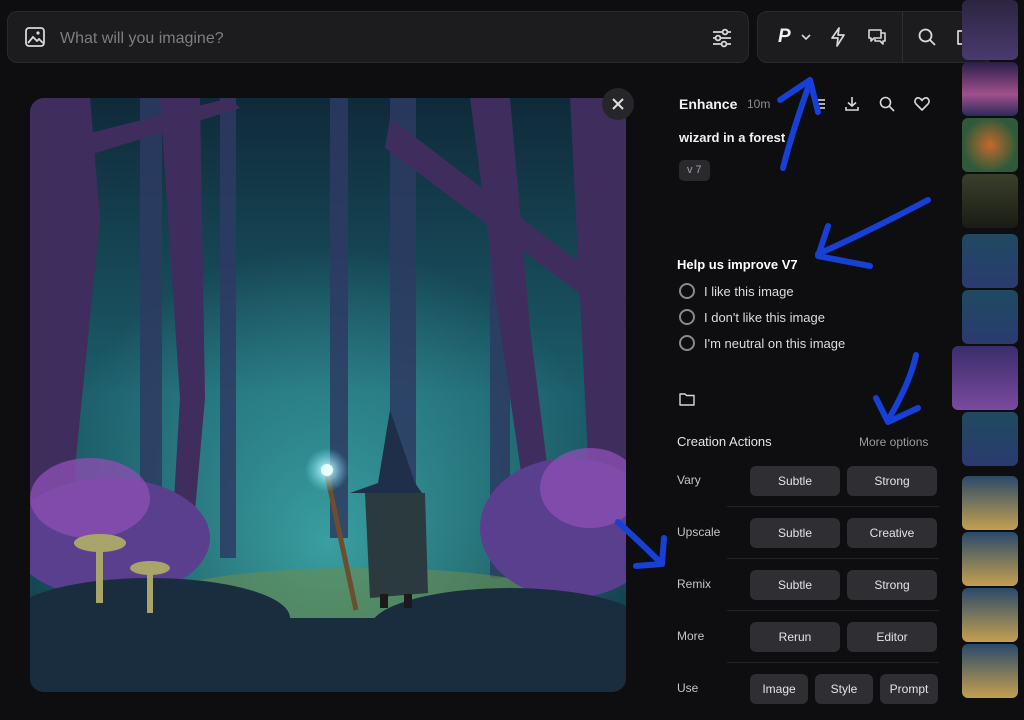 The height and width of the screenshot is (720, 1024). Describe the element at coordinates (694, 584) in the screenshot. I see `action-row-label: Remix` at that location.